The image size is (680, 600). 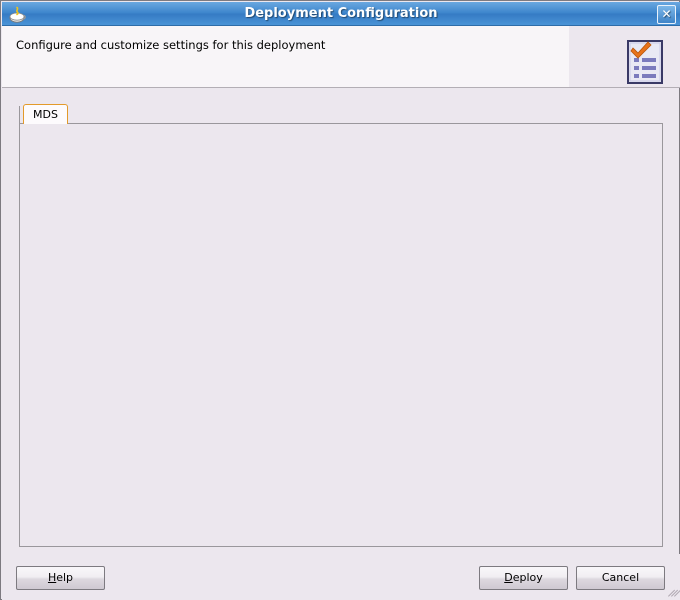 What do you see at coordinates (646, 62) in the screenshot?
I see `checklist-document-icon` at bounding box center [646, 62].